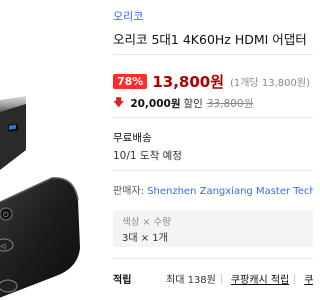 This screenshot has height=300, width=320. What do you see at coordinates (147, 156) in the screenshot?
I see `arrival-date: 10/1 도착 예정` at bounding box center [147, 156].